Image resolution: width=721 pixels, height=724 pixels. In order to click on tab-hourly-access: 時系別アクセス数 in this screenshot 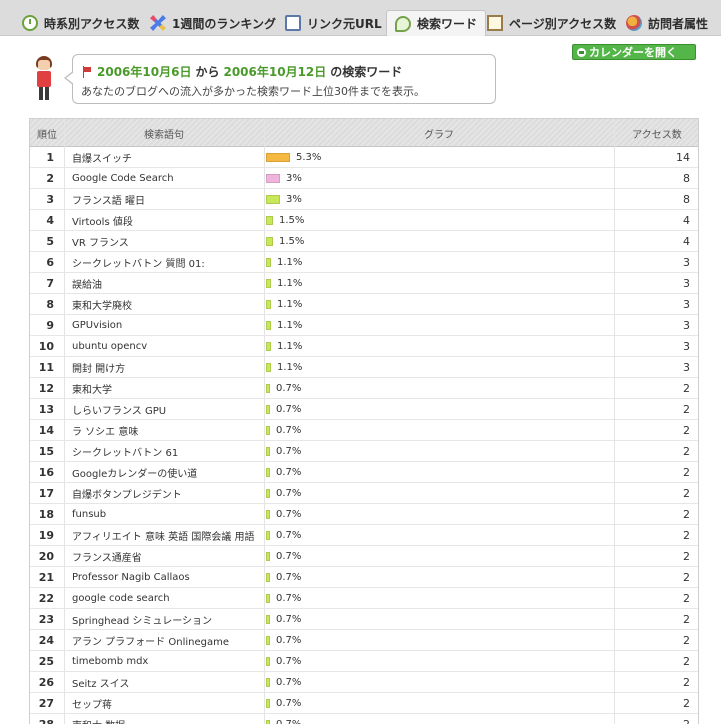, I will do `click(80, 23)`.